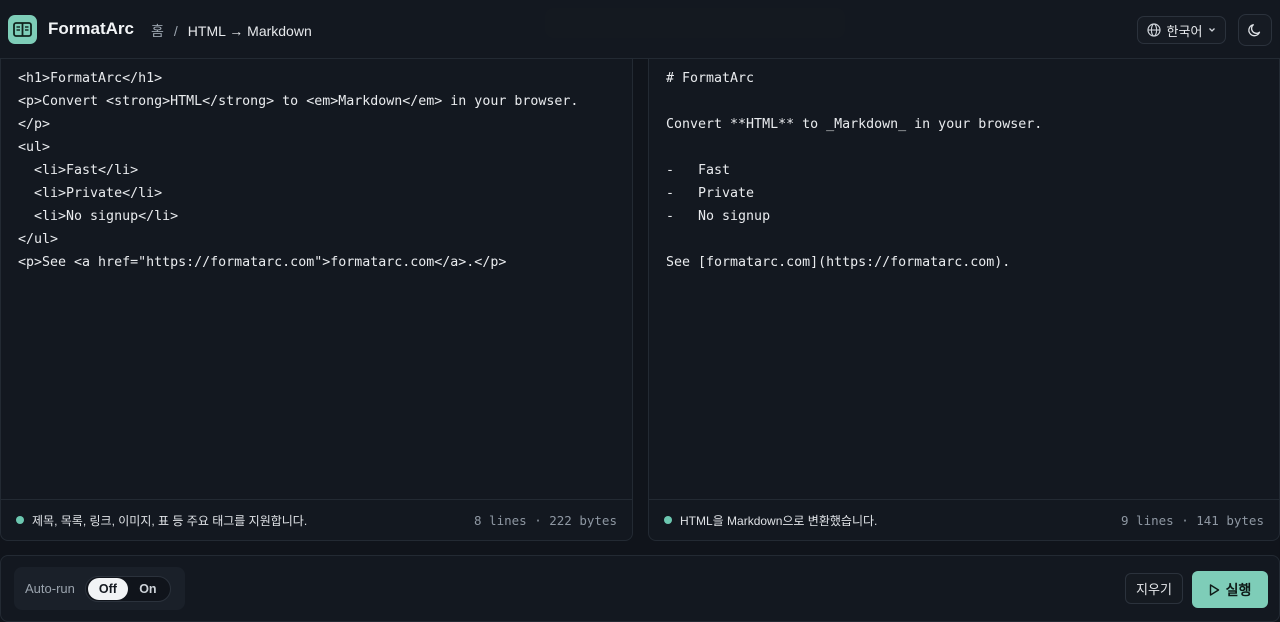  I want to click on code-line: <li>Fast</li>, so click(78, 170).